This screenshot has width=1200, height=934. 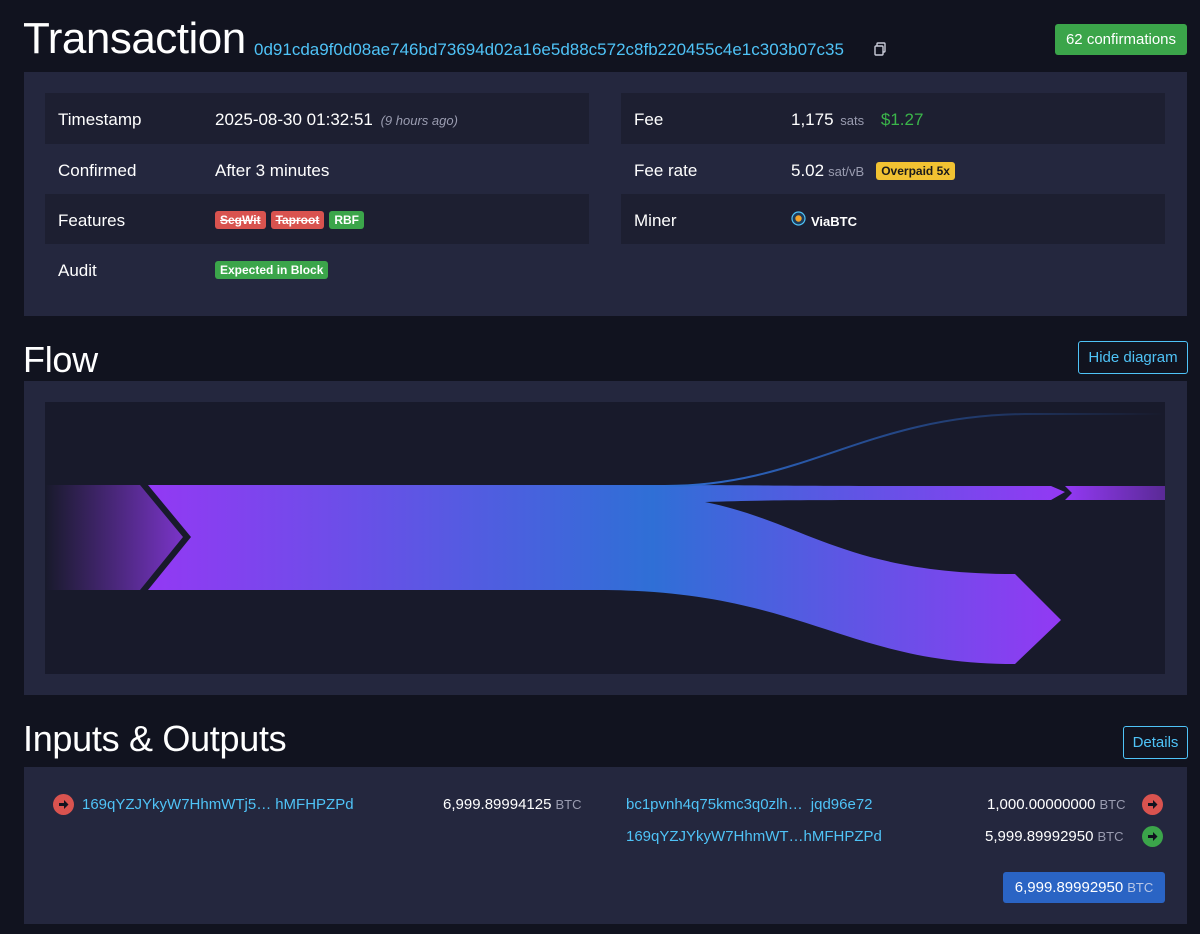 I want to click on features-badges: SegWit Taproot RBF, so click(x=290, y=220).